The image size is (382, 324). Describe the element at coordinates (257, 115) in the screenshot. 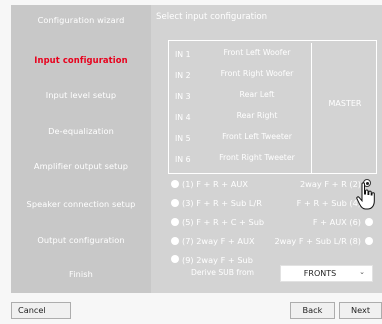

I see `input-name: Rear Right` at that location.